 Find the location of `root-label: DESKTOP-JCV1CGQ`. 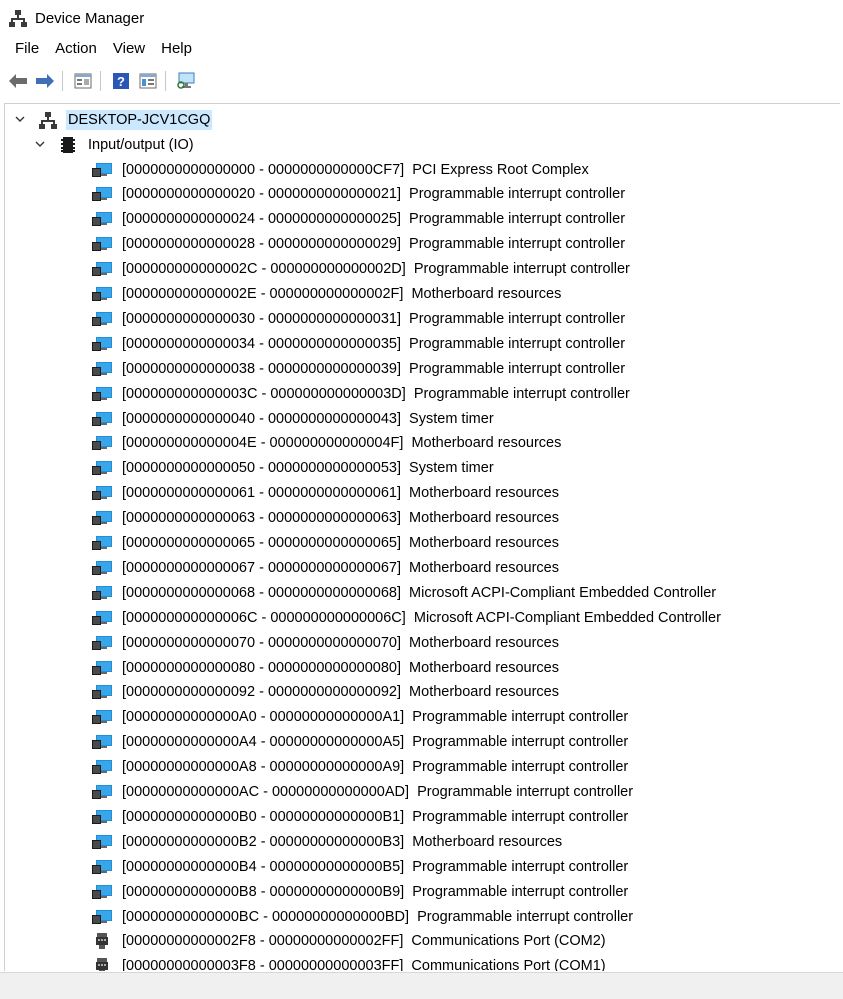

root-label: DESKTOP-JCV1CGQ is located at coordinates (139, 119).